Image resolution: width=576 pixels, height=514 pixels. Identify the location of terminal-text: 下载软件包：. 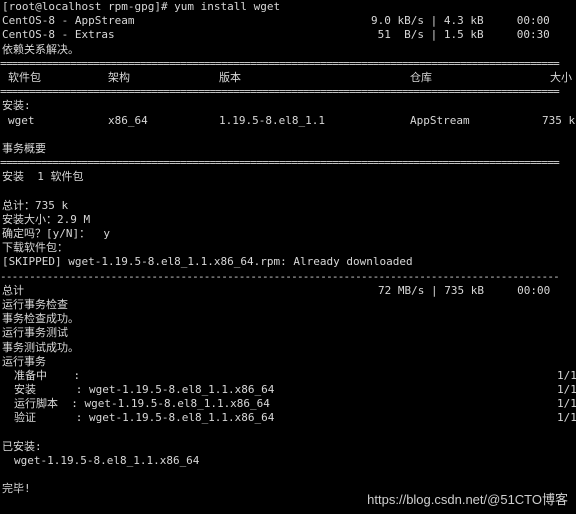
(35, 248).